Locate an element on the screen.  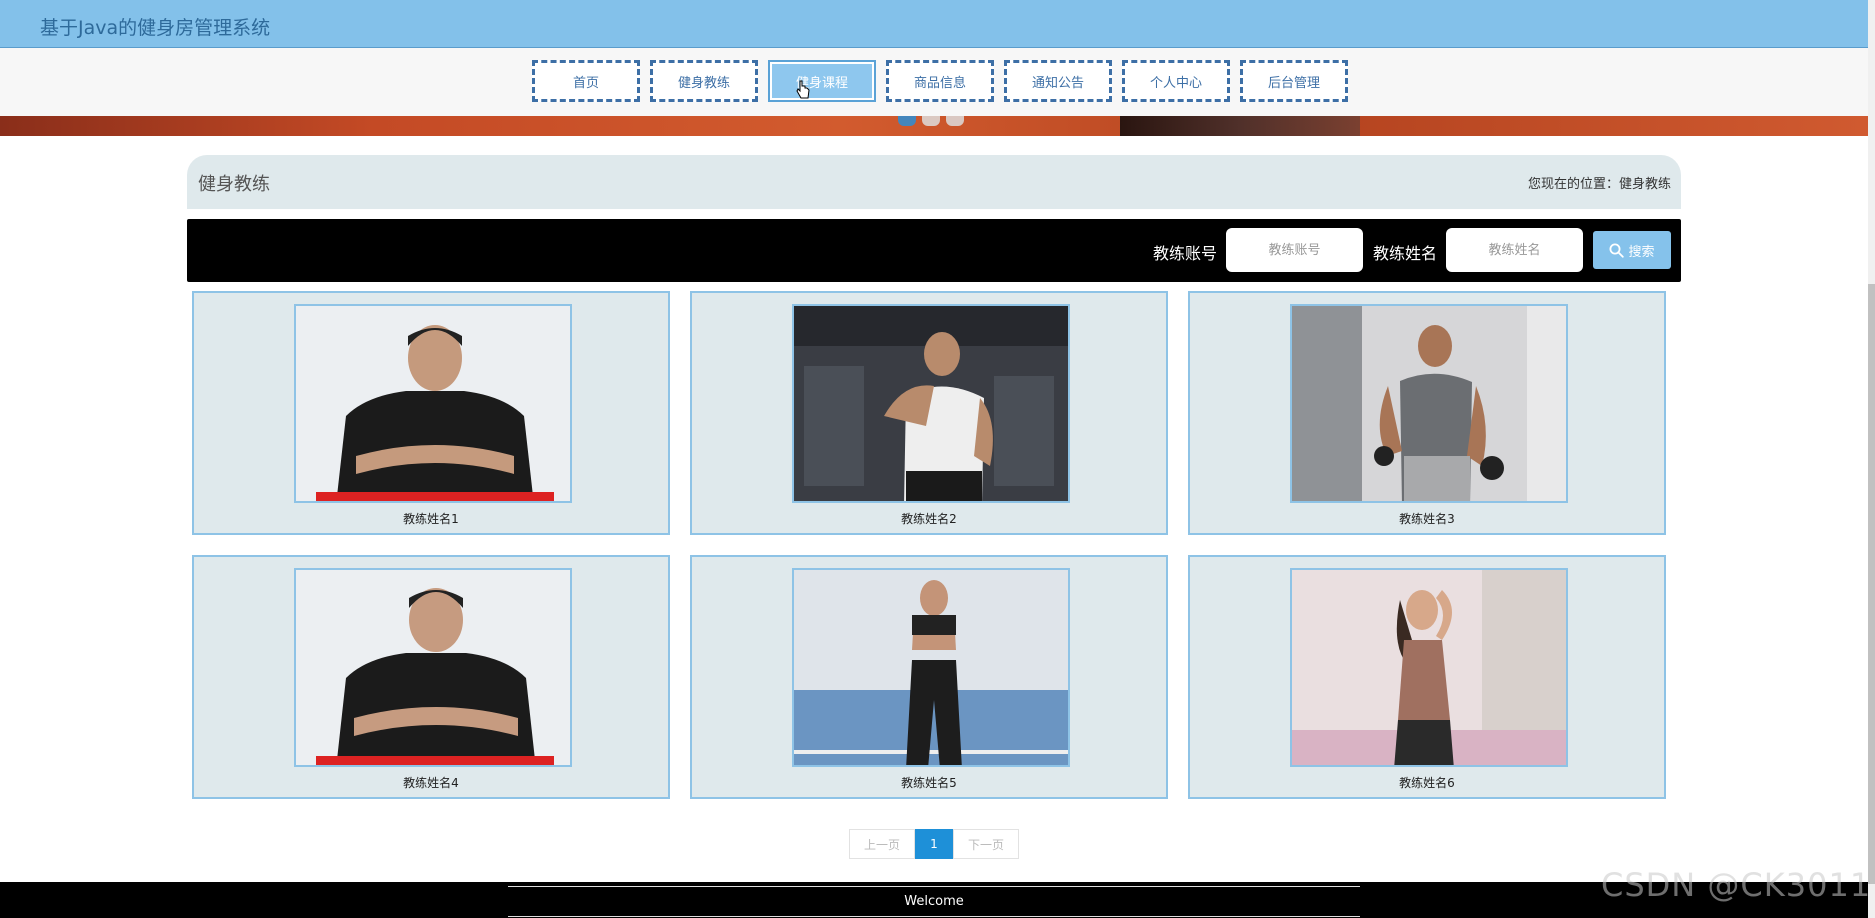
nav-item-profile: 个人中心 is located at coordinates (1176, 81).